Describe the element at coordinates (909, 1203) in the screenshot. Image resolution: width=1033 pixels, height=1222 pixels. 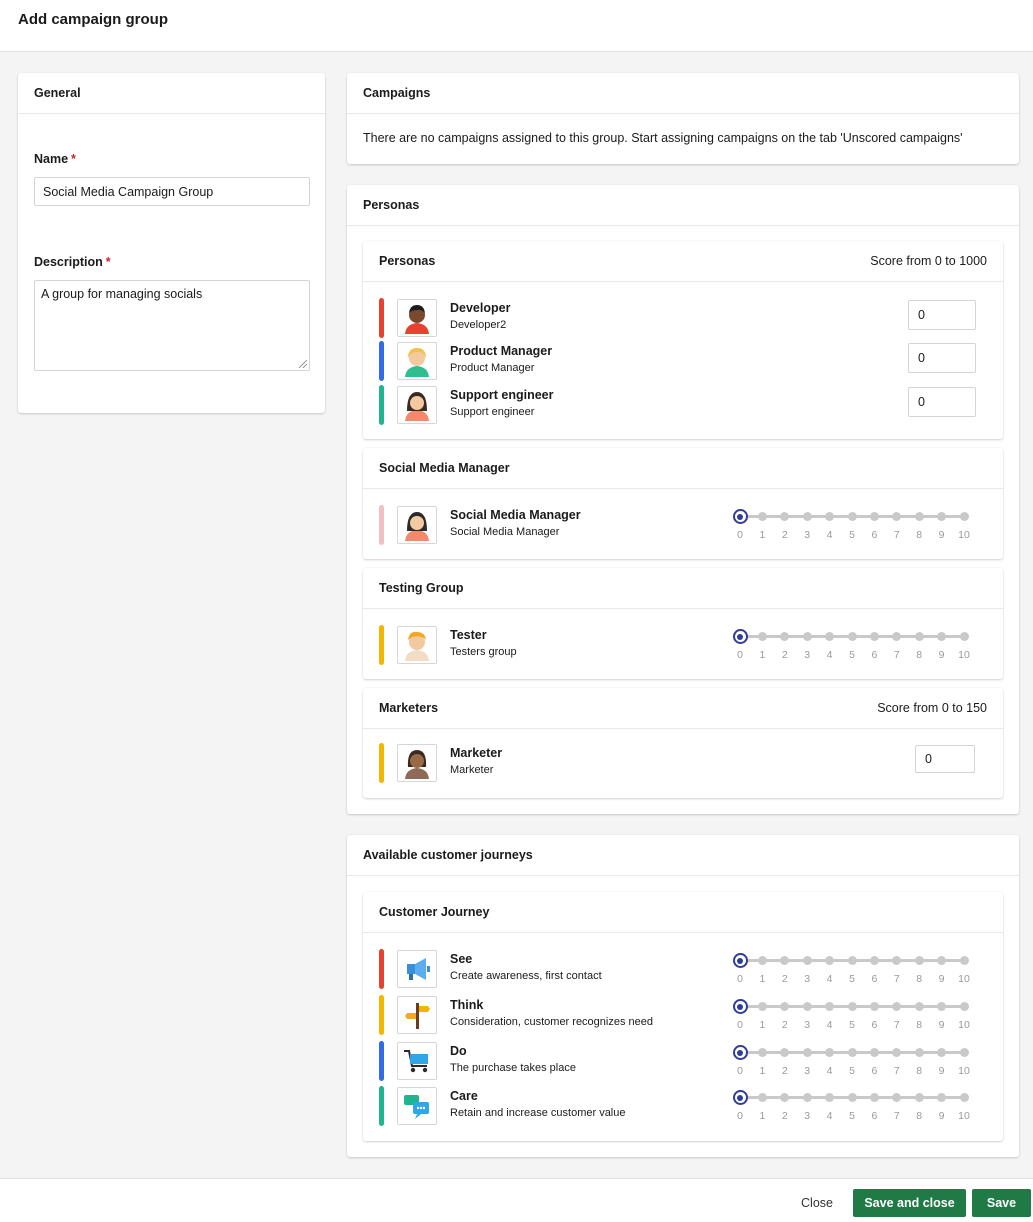
I see `save-and-close-button: Save and close` at that location.